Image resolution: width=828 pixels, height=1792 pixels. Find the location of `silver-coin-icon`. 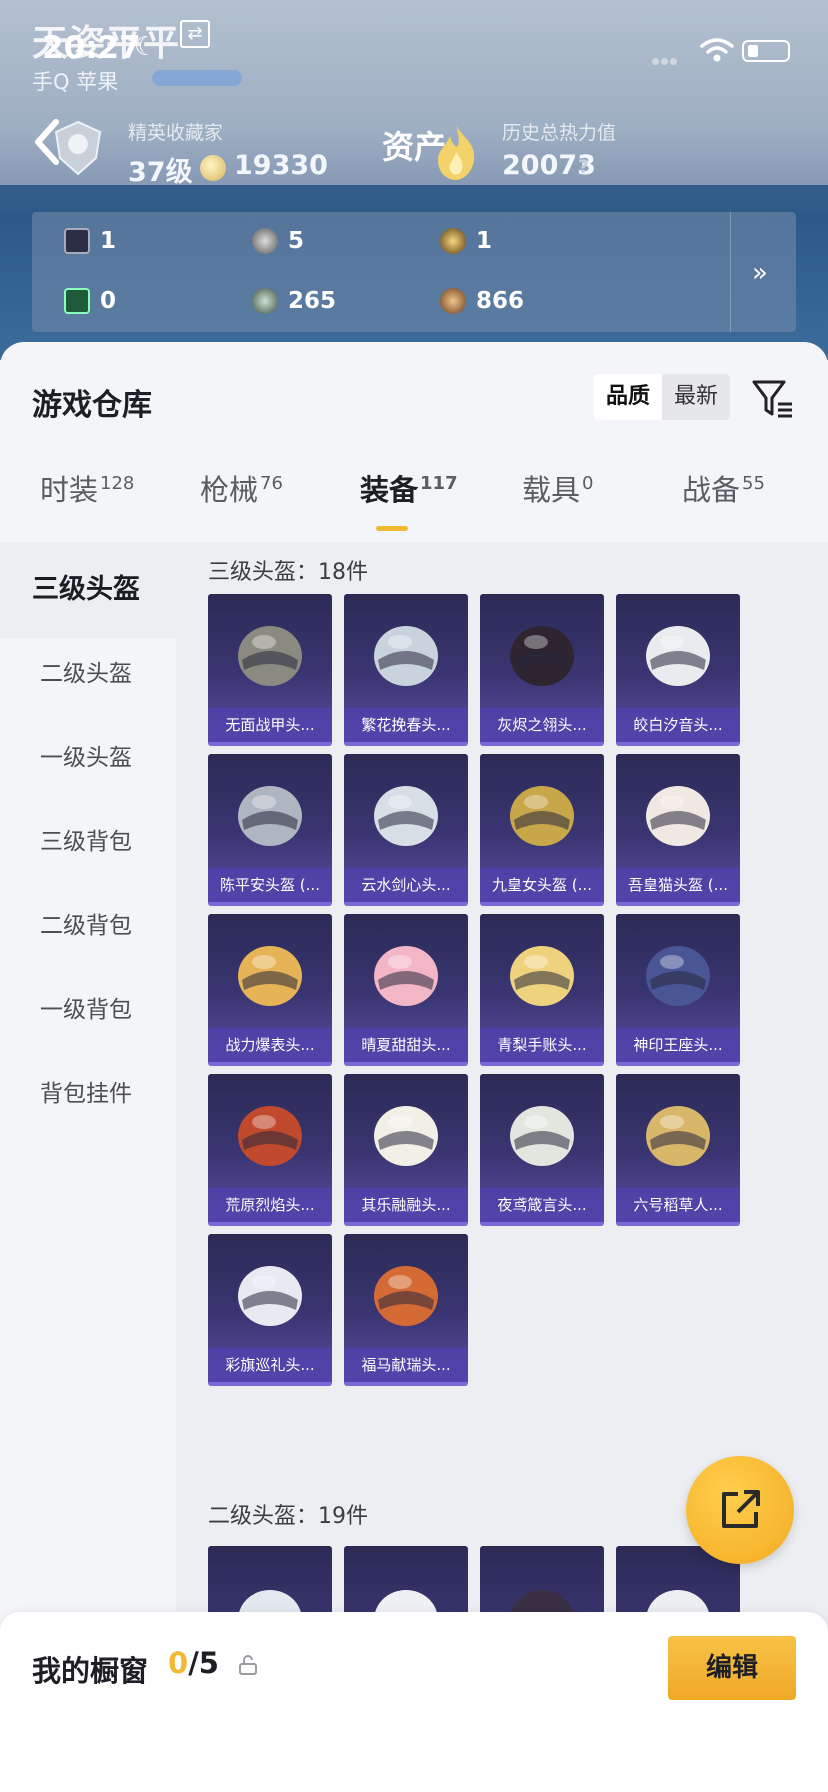

silver-coin-icon is located at coordinates (265, 241).